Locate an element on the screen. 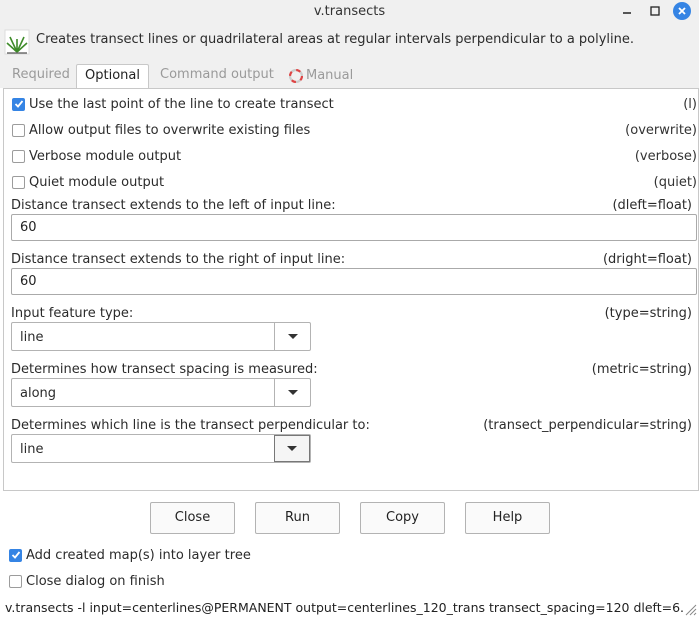 Image resolution: width=699 pixels, height=618 pixels. checkbox-label: Verbose module output is located at coordinates (105, 156).